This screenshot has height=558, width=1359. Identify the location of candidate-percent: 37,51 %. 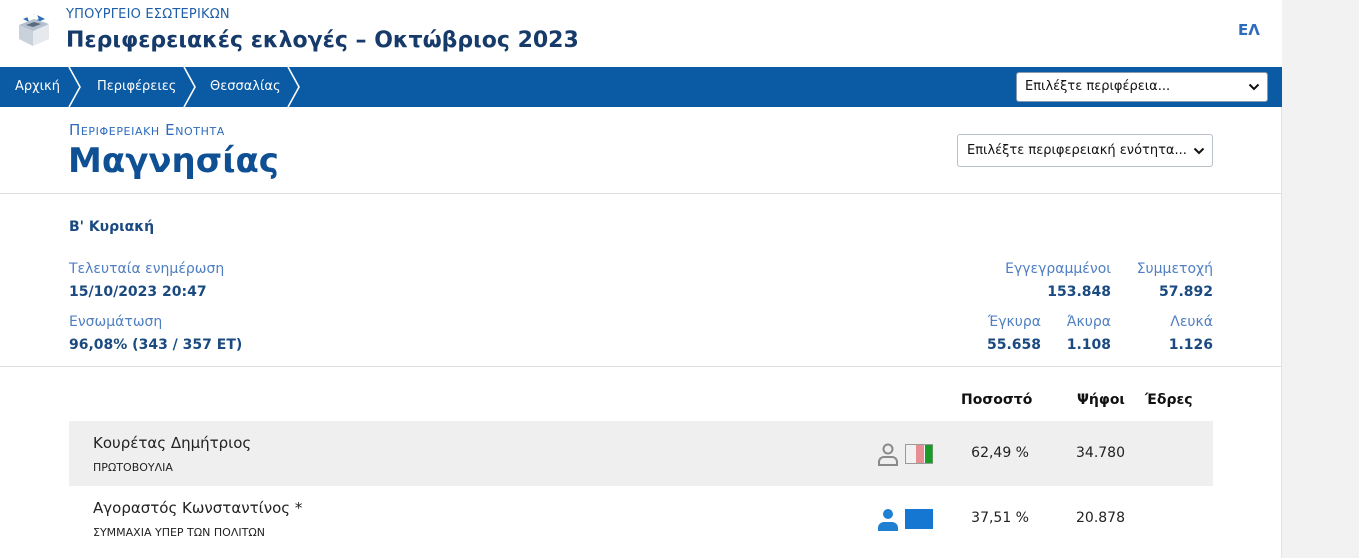
(1000, 518).